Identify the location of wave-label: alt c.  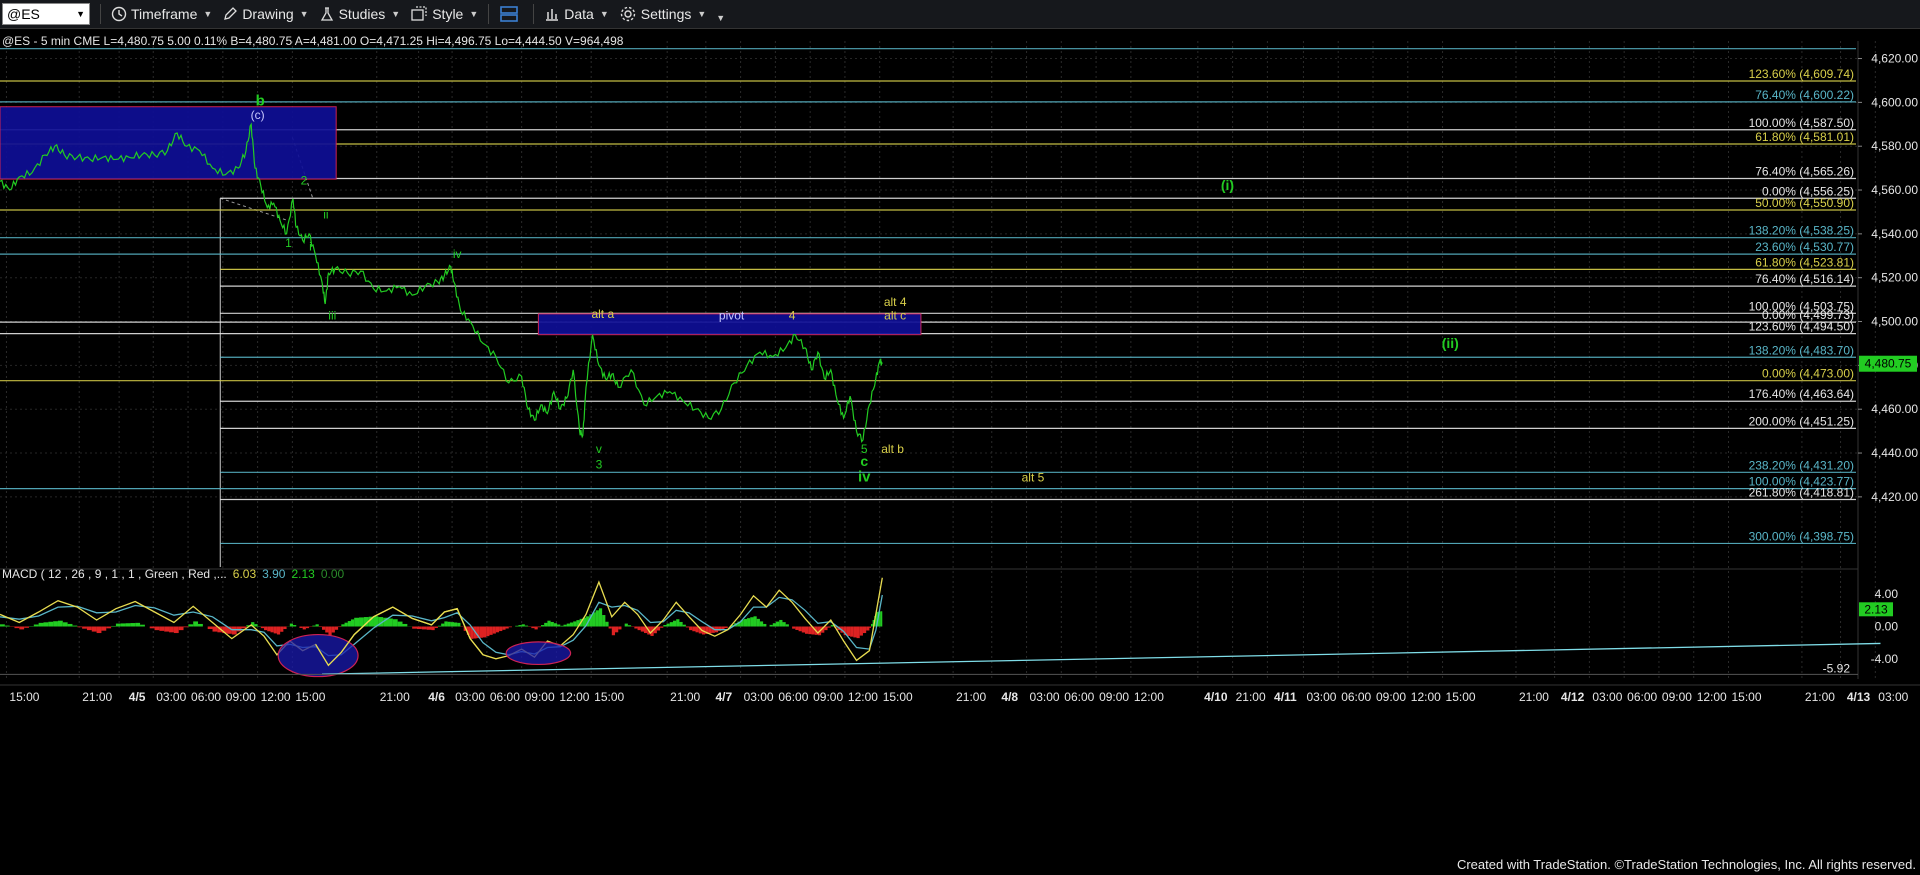
(895, 315).